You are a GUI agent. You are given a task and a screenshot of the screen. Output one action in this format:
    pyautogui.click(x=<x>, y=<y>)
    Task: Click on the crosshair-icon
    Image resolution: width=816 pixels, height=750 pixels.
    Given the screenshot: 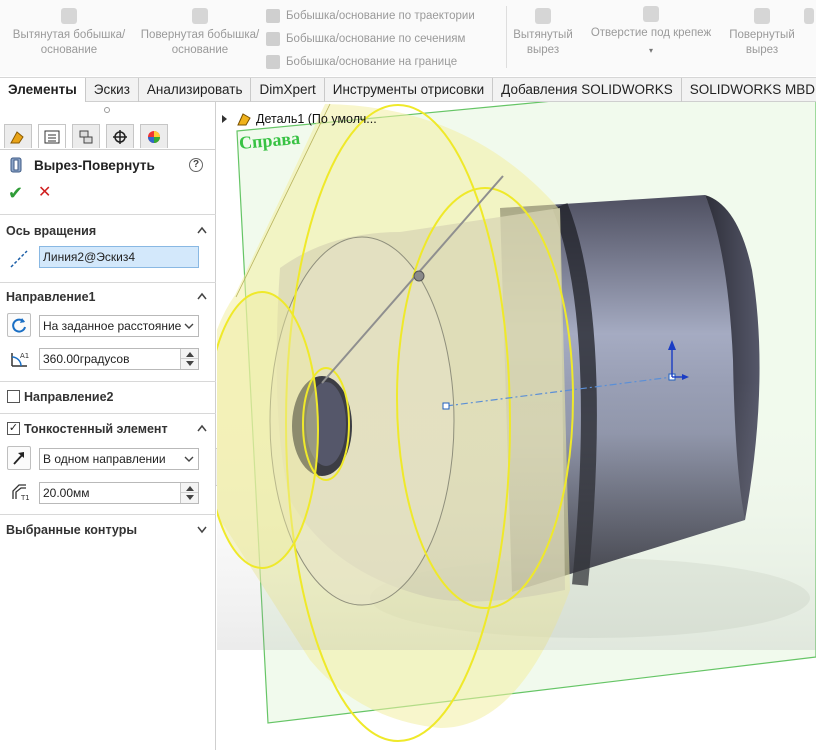 What is the action you would take?
    pyautogui.click(x=120, y=136)
    